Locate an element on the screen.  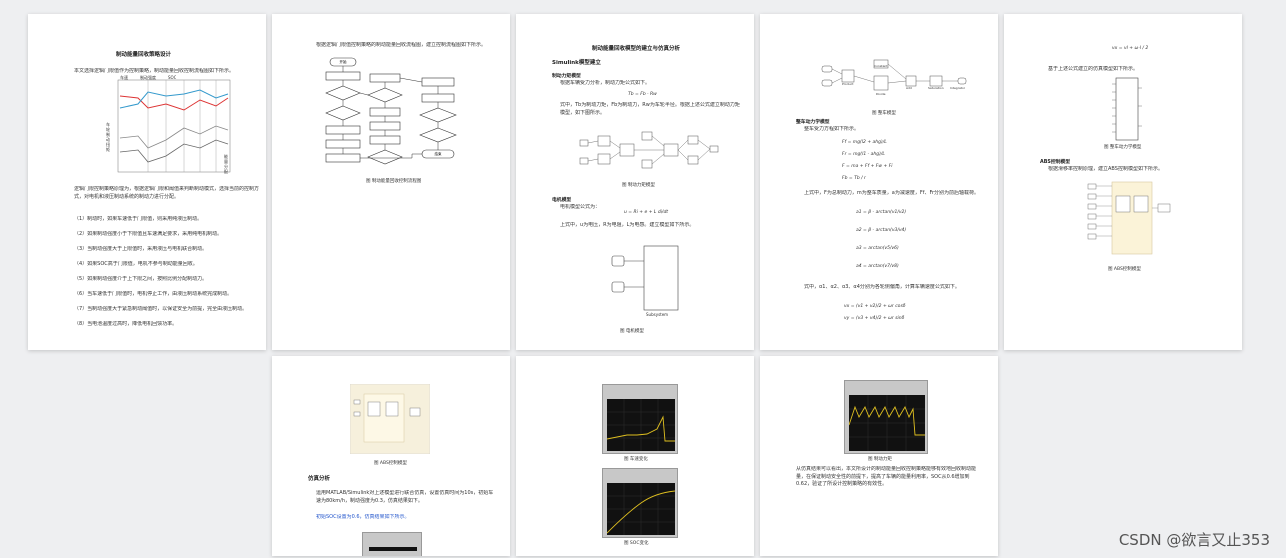
page4-eq3: vy = (v3 + v4)/2 + ωr sinδ is located at coordinates (874, 318).